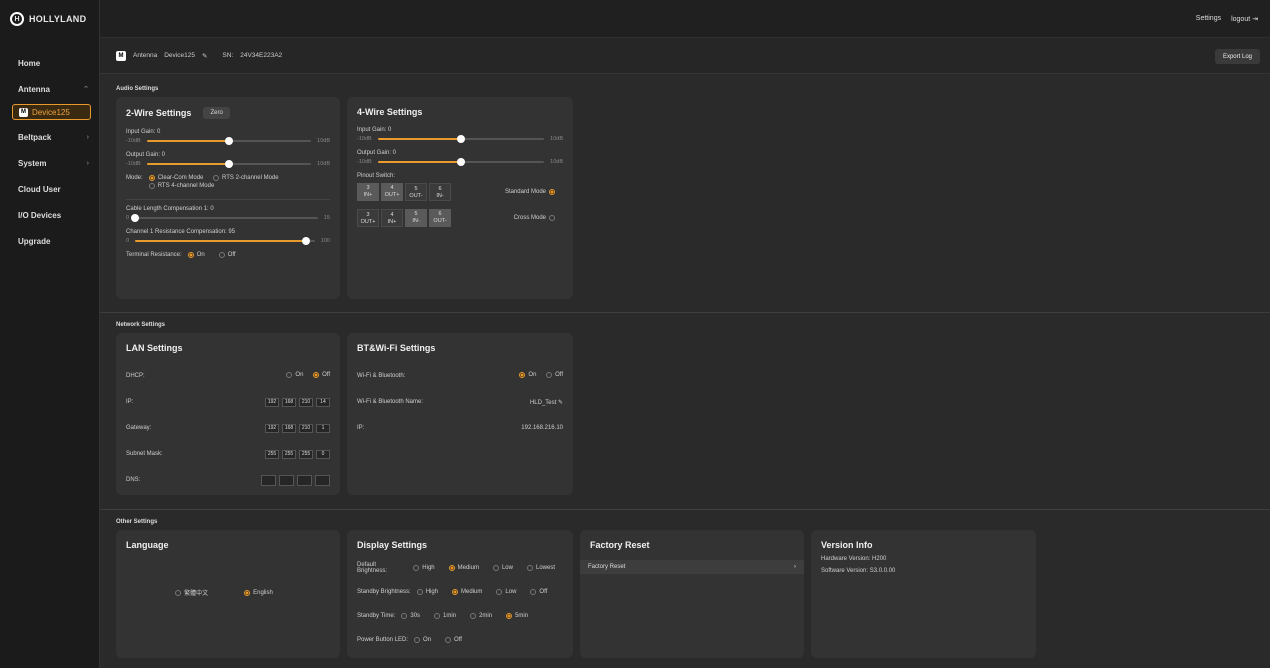 This screenshot has height=668, width=1270. I want to click on sidebar-item-device125: M Device125, so click(51, 112).